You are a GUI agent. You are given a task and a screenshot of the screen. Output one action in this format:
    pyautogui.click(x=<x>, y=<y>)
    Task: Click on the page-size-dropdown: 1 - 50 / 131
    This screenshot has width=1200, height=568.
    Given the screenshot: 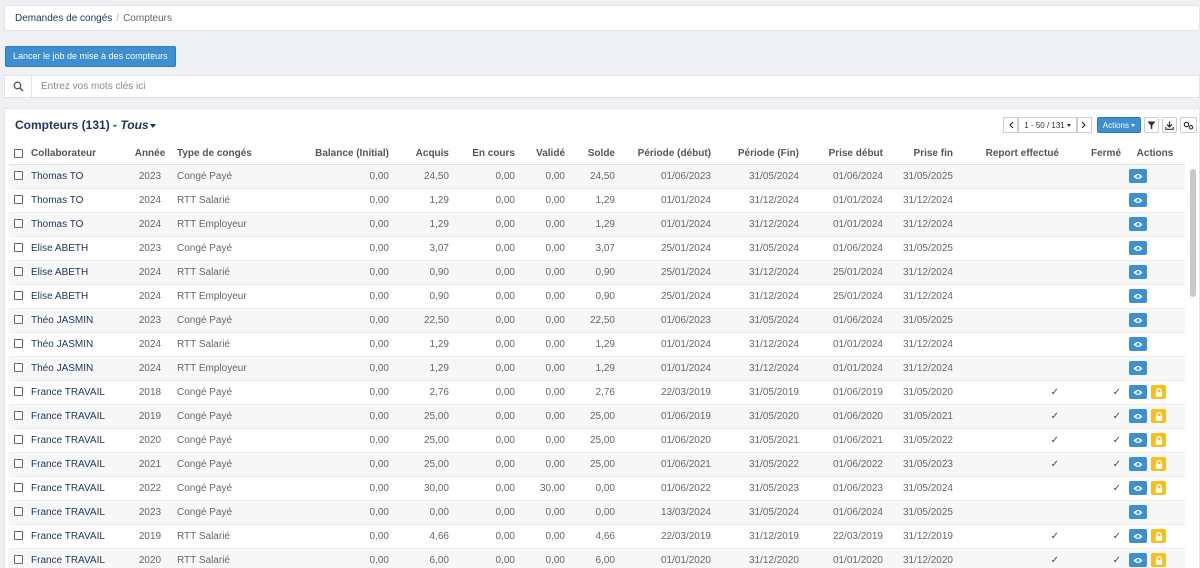 What is the action you would take?
    pyautogui.click(x=1047, y=125)
    